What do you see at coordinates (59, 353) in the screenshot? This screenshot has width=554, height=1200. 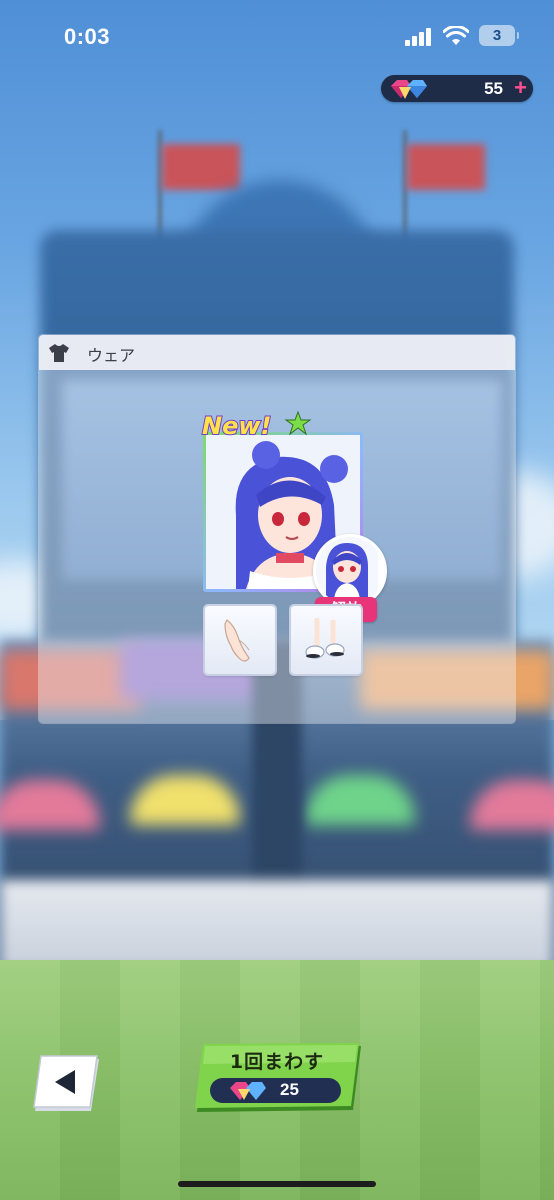 I see `shirt-icon` at bounding box center [59, 353].